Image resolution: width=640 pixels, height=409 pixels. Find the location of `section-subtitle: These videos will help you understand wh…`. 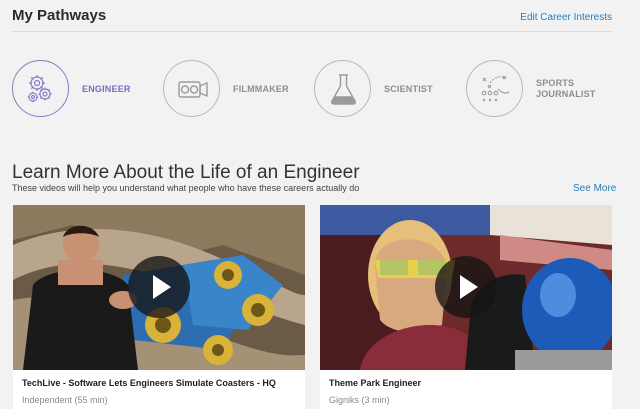

section-subtitle: These videos will help you understand wh… is located at coordinates (186, 188).